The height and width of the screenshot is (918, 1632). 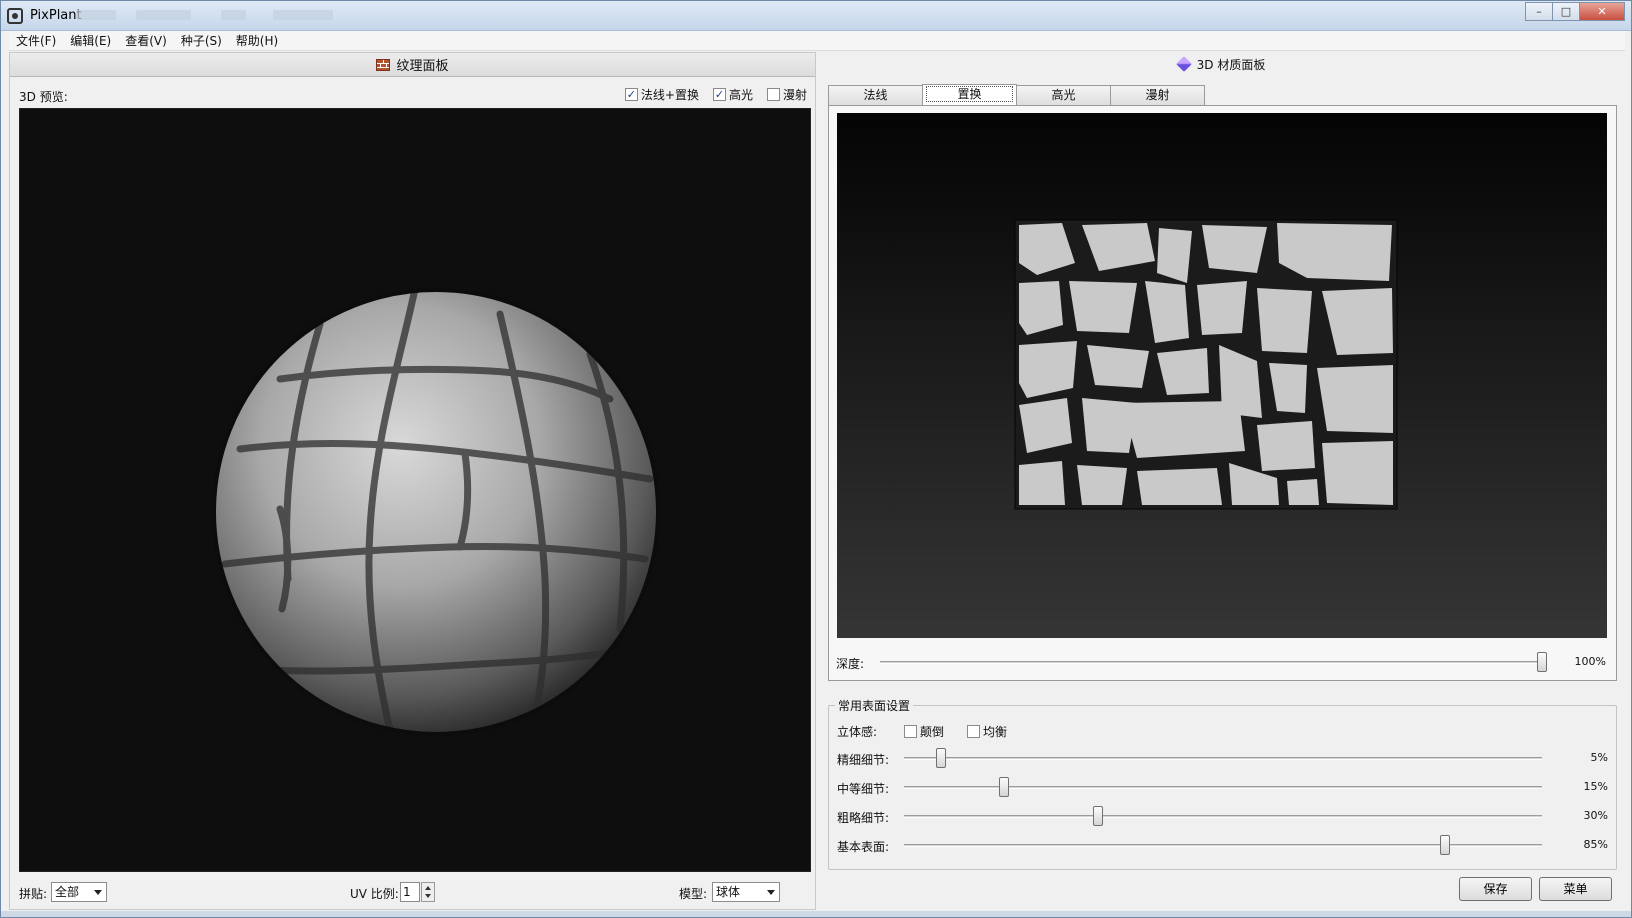 I want to click on material-tabs: 法线 置换 高光 漫射, so click(x=1016, y=94).